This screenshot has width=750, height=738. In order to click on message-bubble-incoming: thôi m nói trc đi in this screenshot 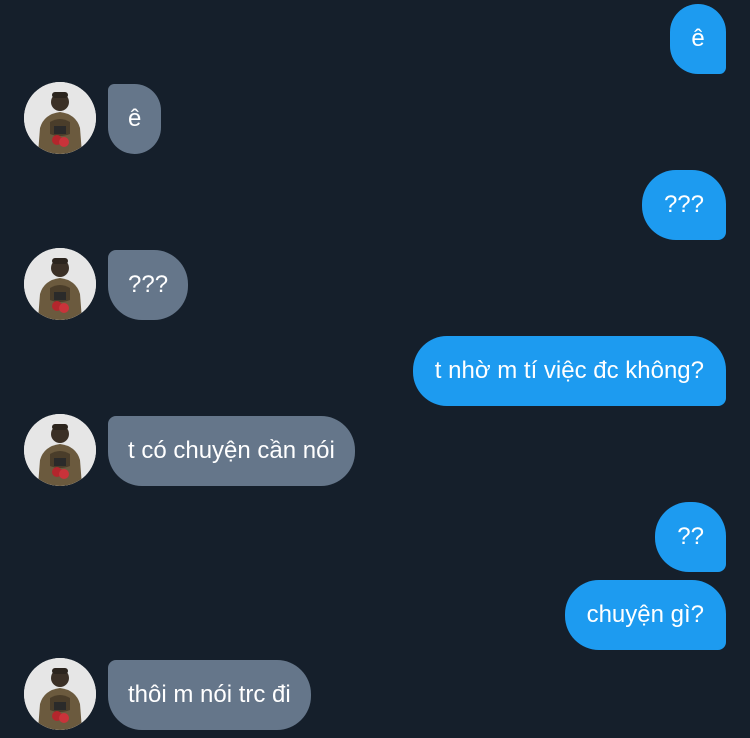, I will do `click(209, 695)`.